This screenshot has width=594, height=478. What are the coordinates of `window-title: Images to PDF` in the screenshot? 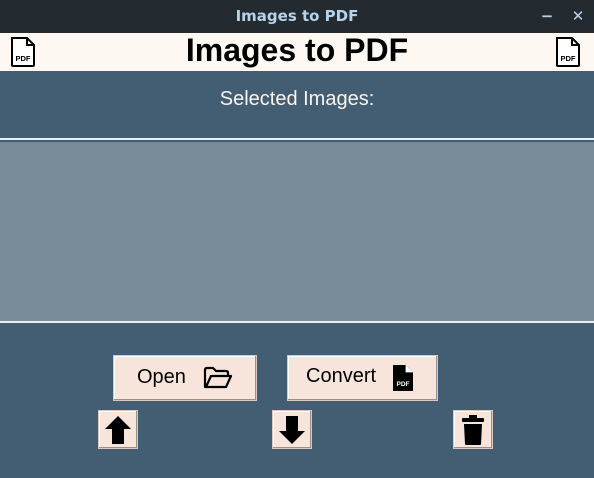 It's located at (297, 16).